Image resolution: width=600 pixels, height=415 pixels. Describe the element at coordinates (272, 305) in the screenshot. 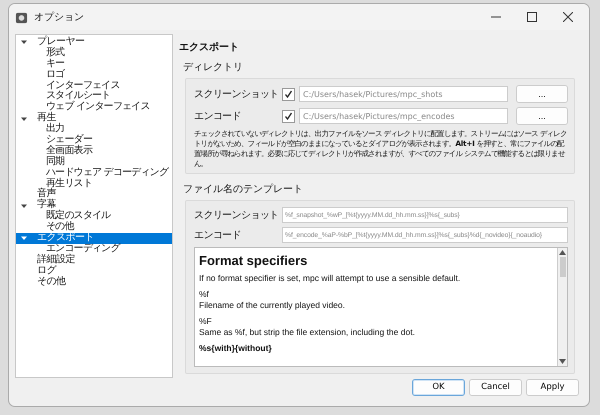

I see `specifier-description: Filename of the currently played video.` at that location.